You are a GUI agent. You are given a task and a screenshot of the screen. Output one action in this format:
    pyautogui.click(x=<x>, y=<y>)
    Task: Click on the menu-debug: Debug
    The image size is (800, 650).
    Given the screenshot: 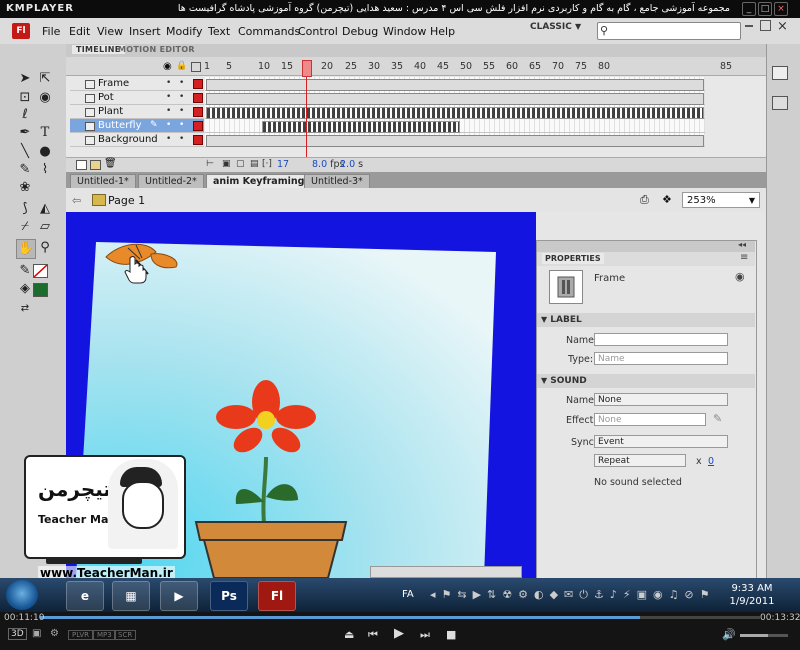 What is the action you would take?
    pyautogui.click(x=360, y=31)
    